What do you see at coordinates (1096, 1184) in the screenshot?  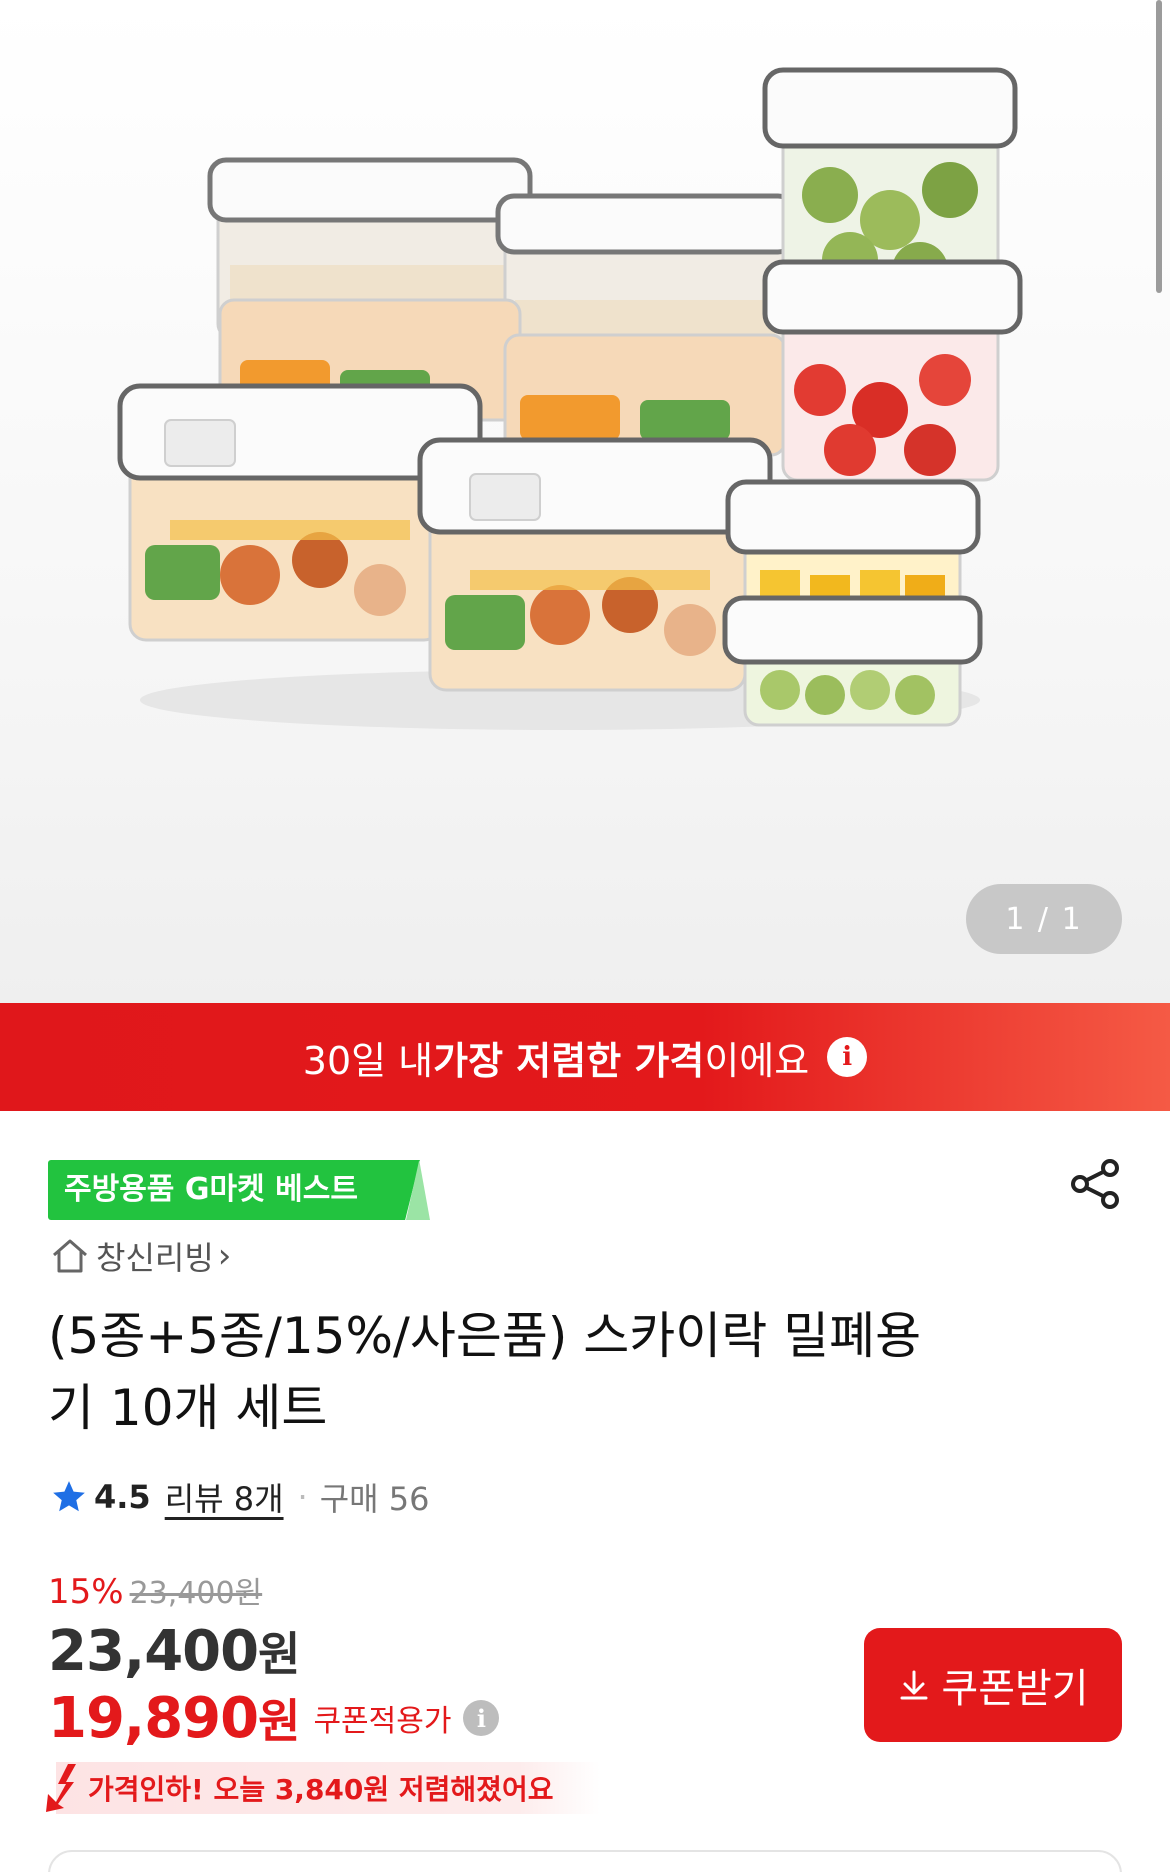 I see `share-icon` at bounding box center [1096, 1184].